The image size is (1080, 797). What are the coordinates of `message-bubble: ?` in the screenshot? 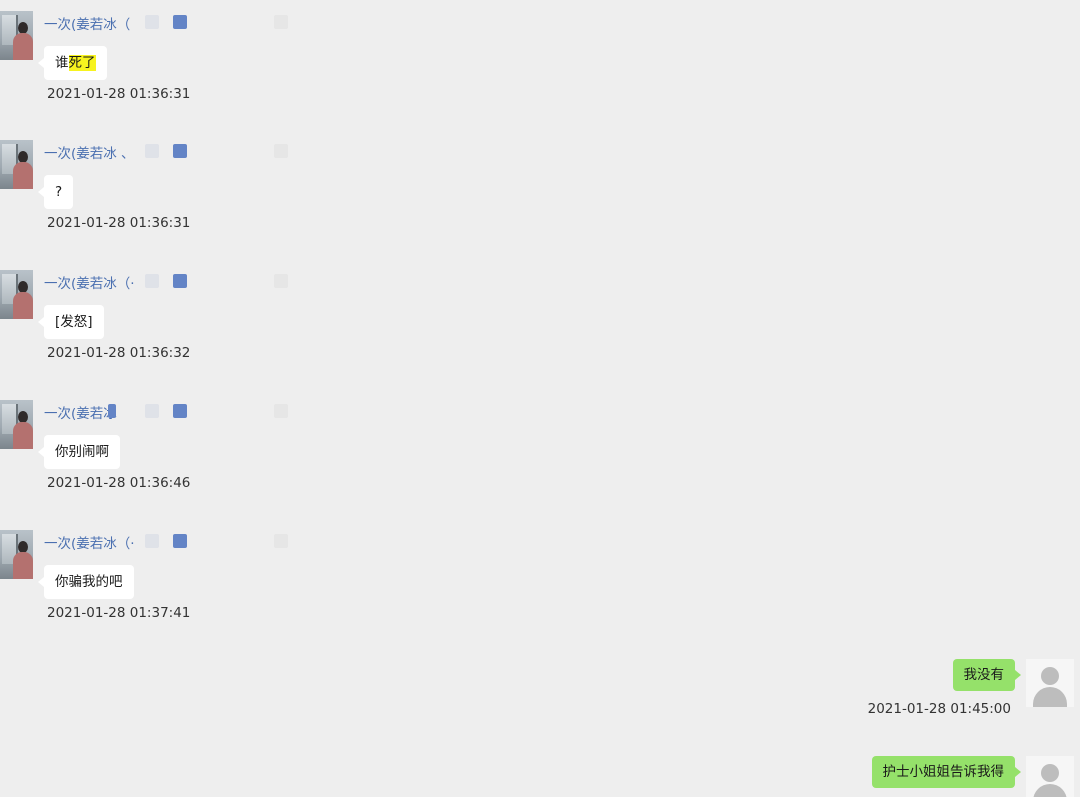 It's located at (55, 192).